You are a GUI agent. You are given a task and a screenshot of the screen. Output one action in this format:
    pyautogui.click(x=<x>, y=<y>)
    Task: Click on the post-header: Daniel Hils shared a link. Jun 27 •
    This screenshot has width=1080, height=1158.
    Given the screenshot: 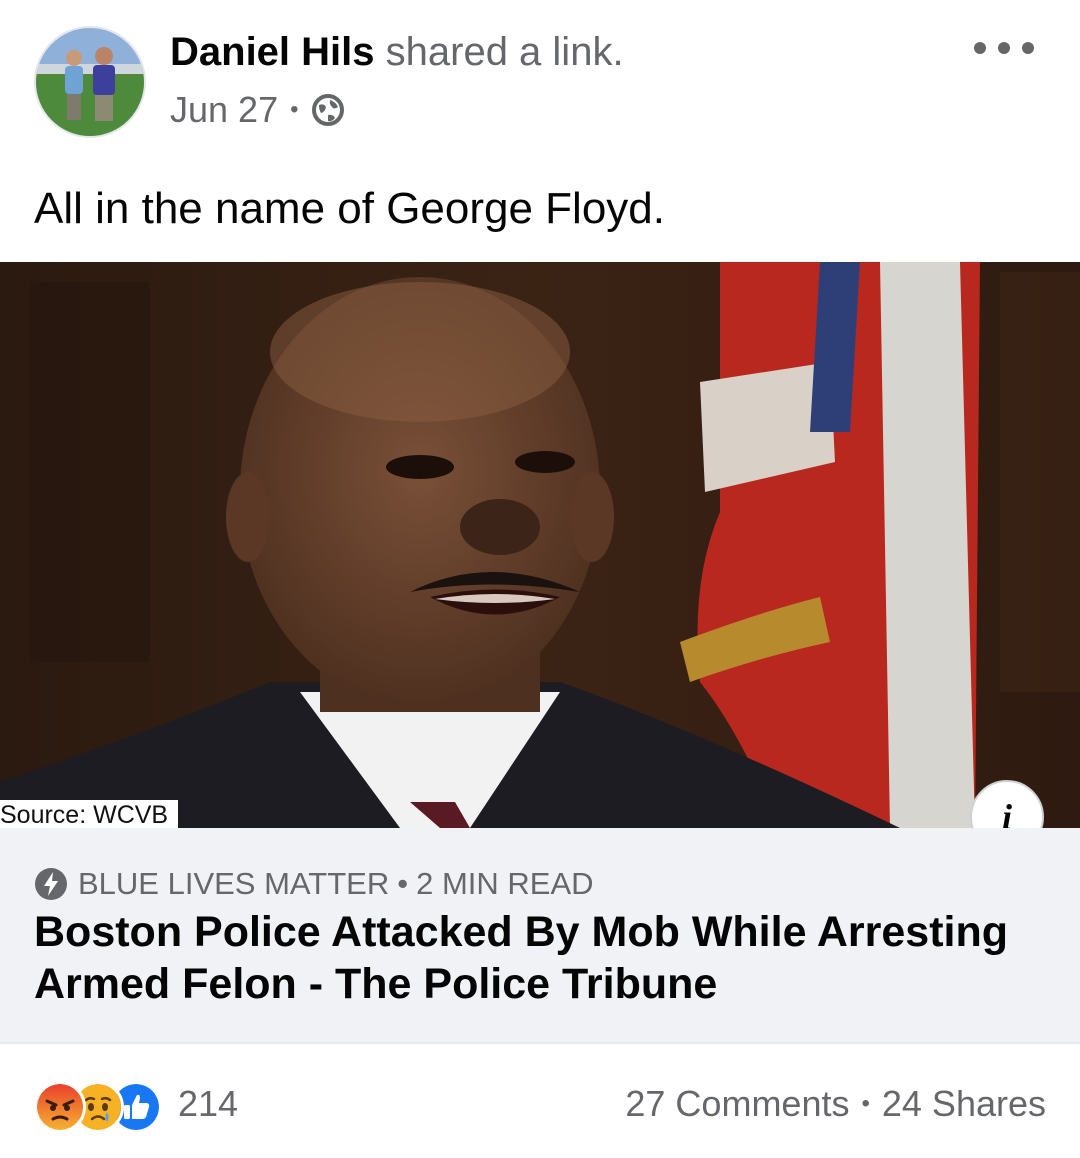 What is the action you would take?
    pyautogui.click(x=540, y=75)
    